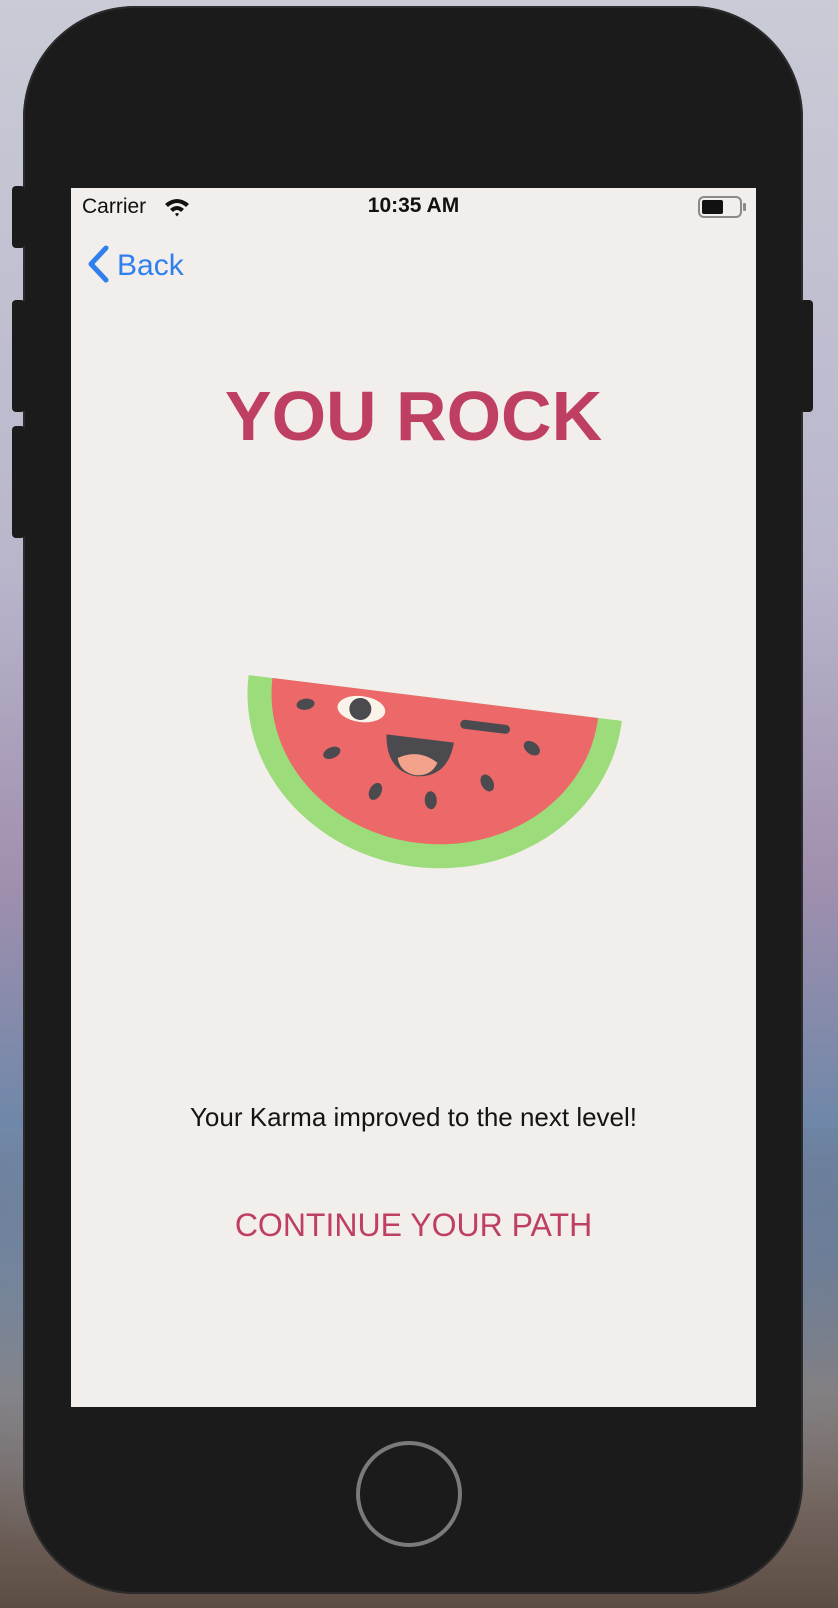 The height and width of the screenshot is (1608, 838). Describe the element at coordinates (18, 356) in the screenshot. I see `volume-up-button` at that location.